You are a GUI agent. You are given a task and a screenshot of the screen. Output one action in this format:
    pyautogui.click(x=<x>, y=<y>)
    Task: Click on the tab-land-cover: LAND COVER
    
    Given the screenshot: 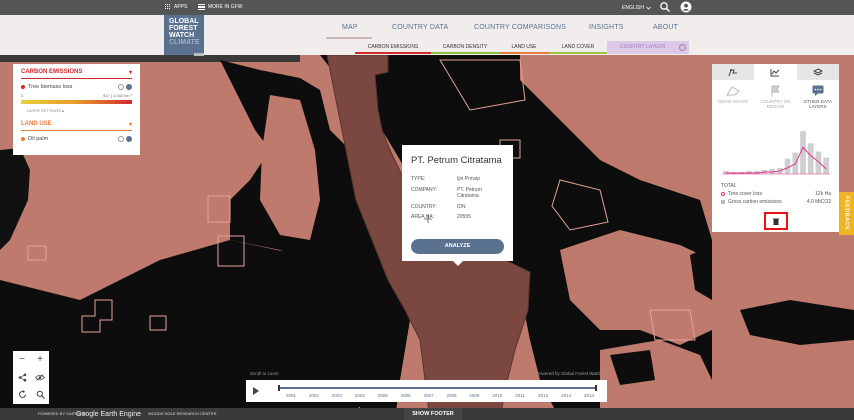 What is the action you would take?
    pyautogui.click(x=578, y=47)
    